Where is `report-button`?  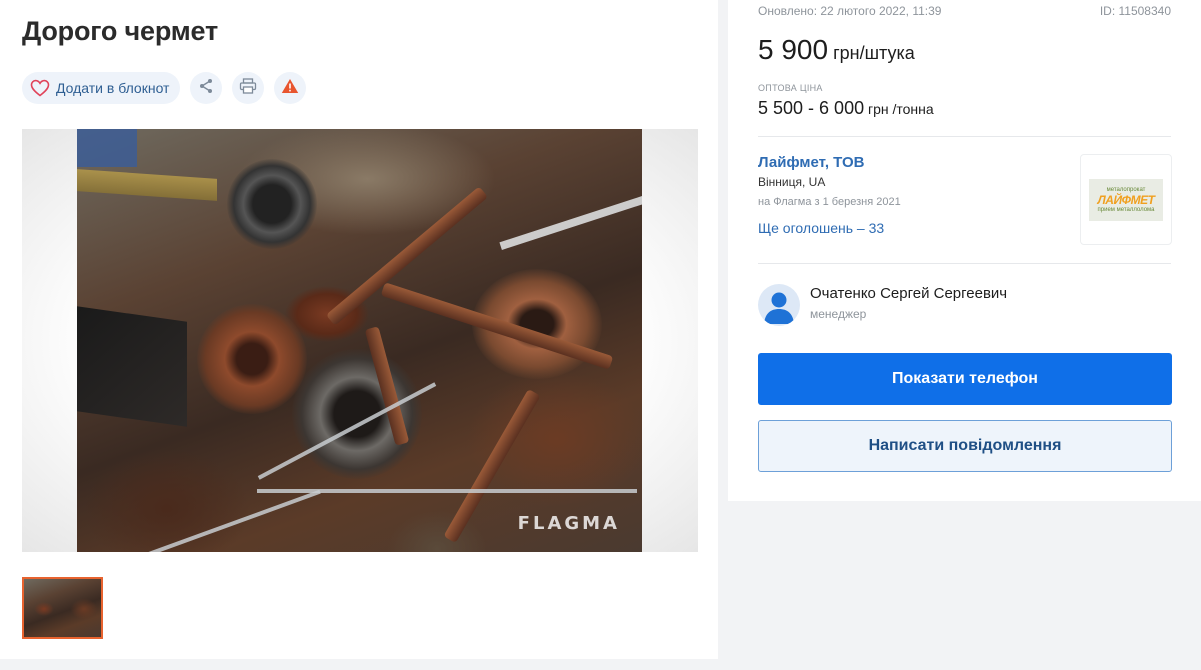
report-button is located at coordinates (290, 88).